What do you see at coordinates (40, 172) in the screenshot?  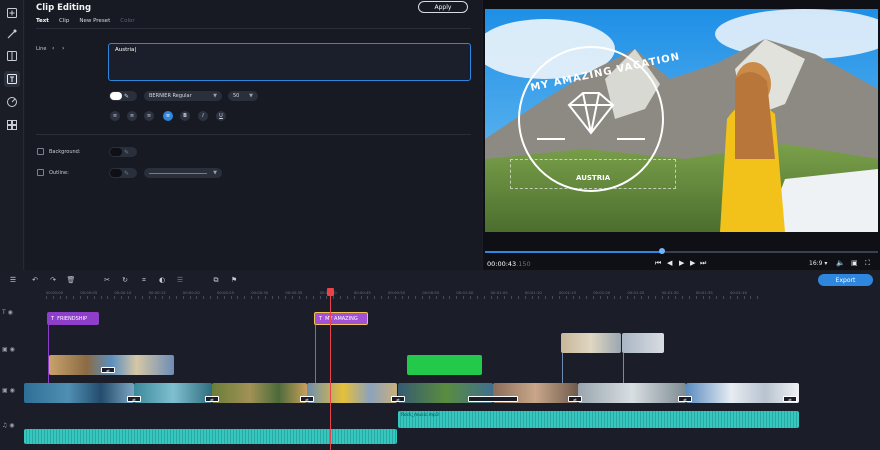 I see `outline-checkbox` at bounding box center [40, 172].